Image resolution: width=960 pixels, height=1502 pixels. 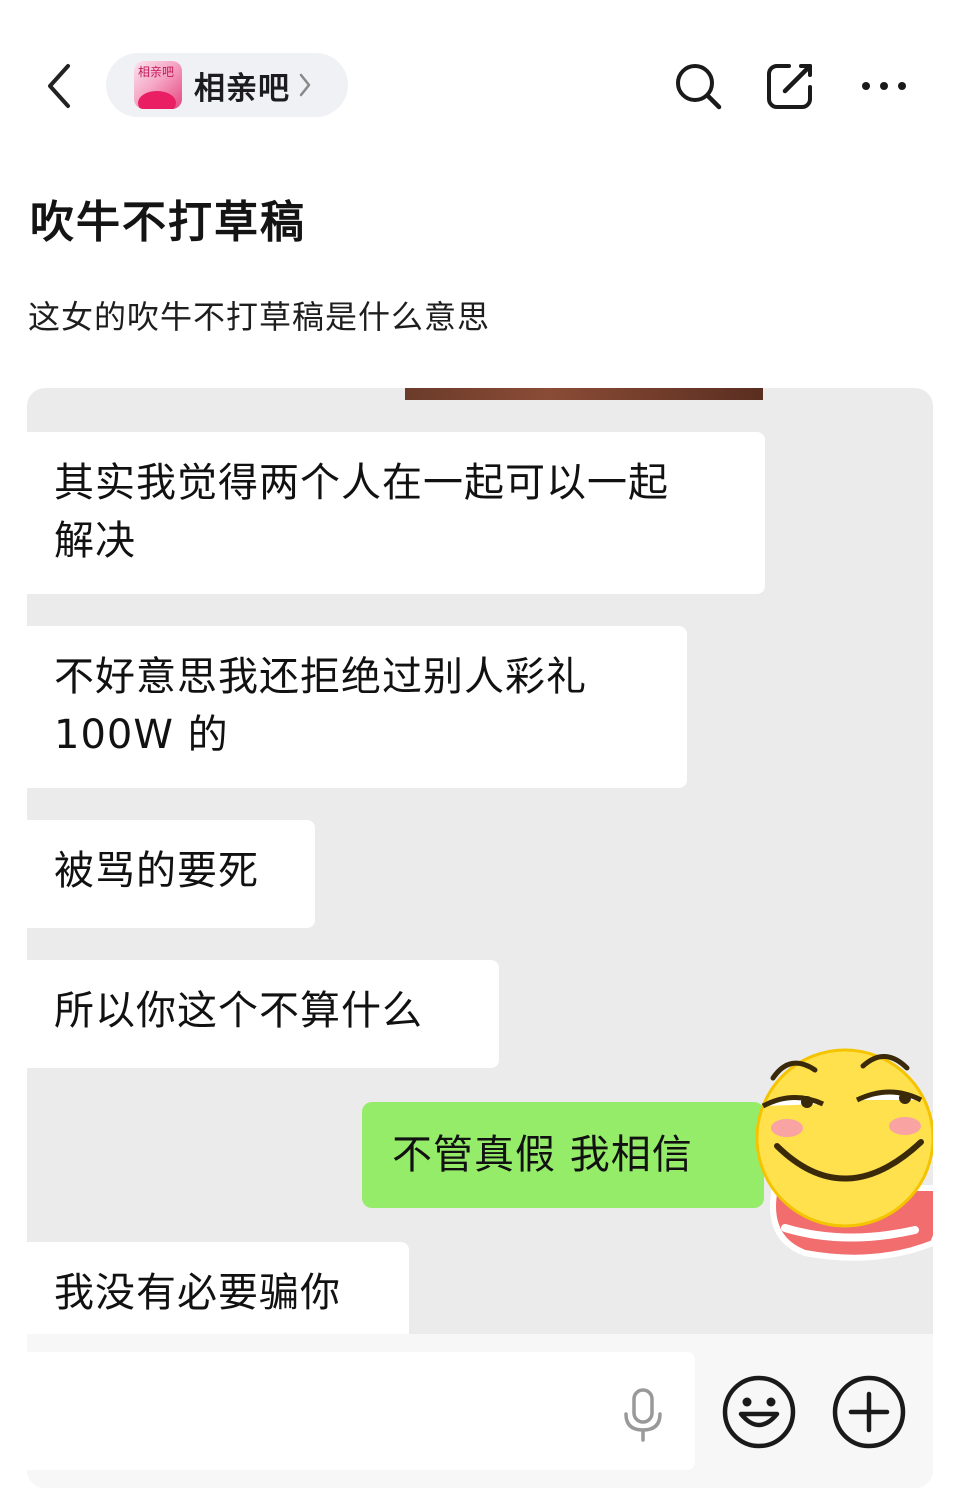 I want to click on chat-bubble-received: 我没有必要骗你, so click(x=218, y=1292).